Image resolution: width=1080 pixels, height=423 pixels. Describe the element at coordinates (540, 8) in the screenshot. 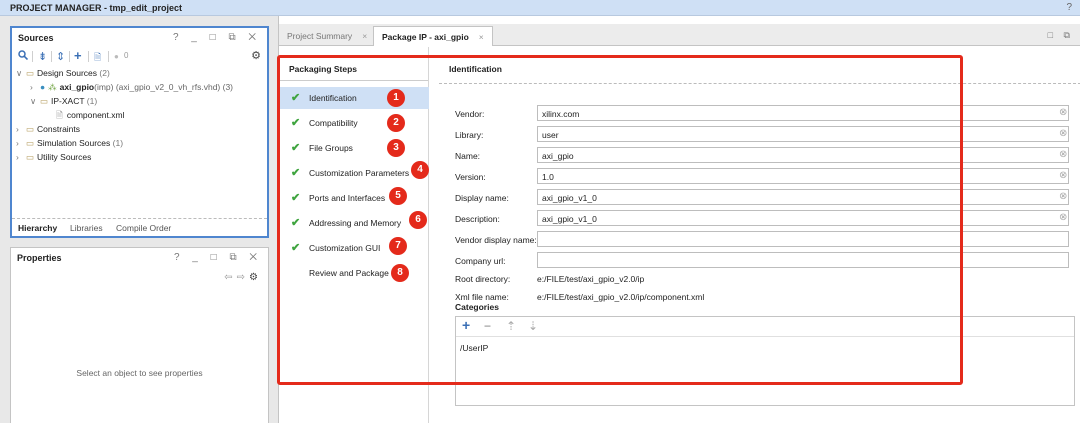

I see `project-manager-titlebar: PROJECT MANAGER - tmp_edit_project ?` at that location.